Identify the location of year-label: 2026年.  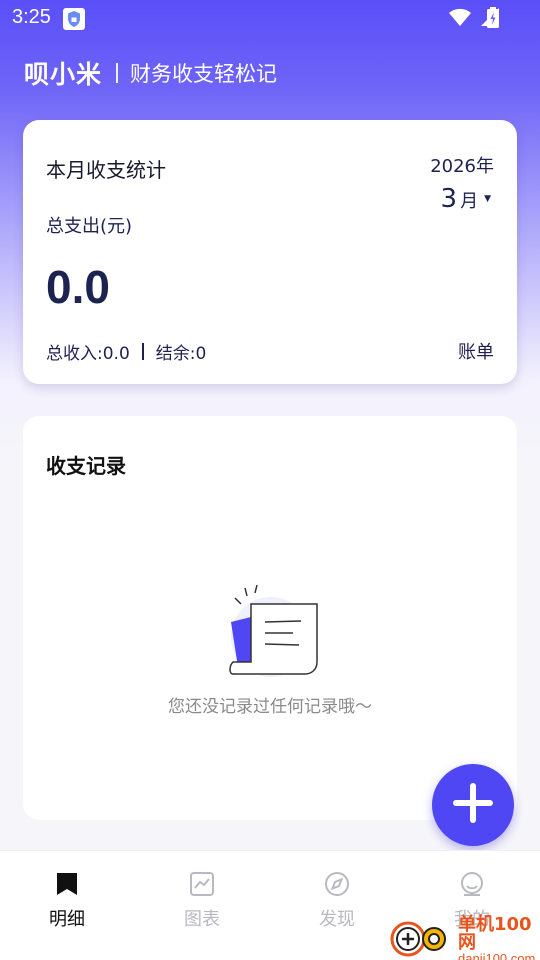
(462, 166).